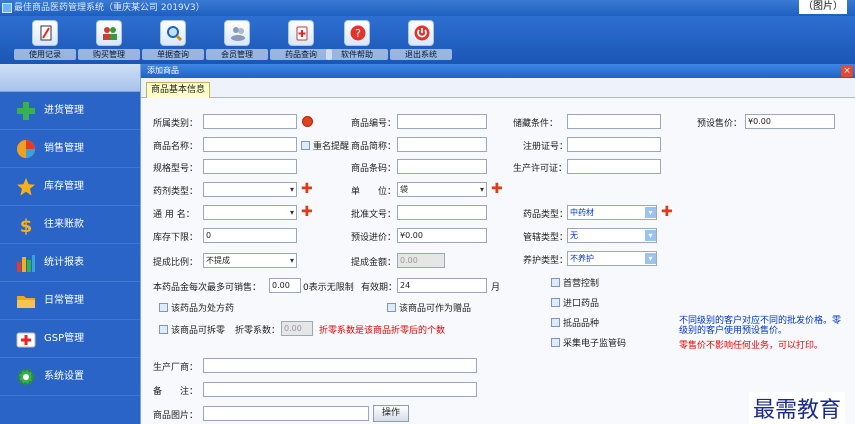  What do you see at coordinates (612, 258) in the screenshot?
I see `maint-type-select: 不养护` at bounding box center [612, 258].